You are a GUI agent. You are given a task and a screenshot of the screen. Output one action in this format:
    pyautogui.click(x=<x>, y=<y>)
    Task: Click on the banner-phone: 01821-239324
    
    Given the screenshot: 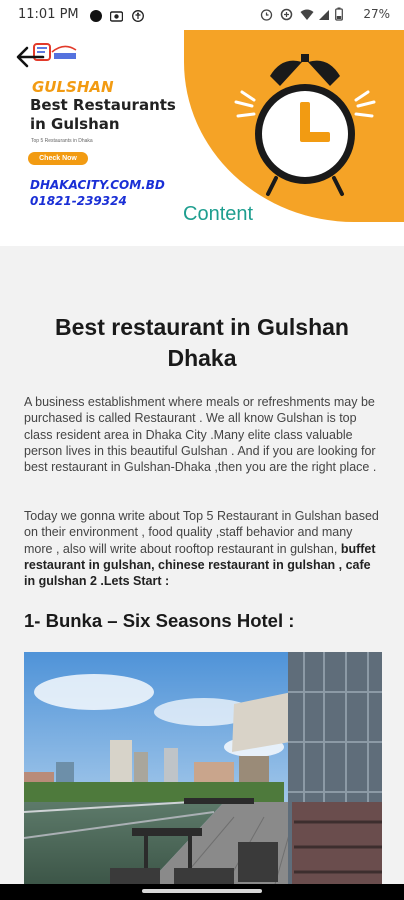 What is the action you would take?
    pyautogui.click(x=78, y=201)
    